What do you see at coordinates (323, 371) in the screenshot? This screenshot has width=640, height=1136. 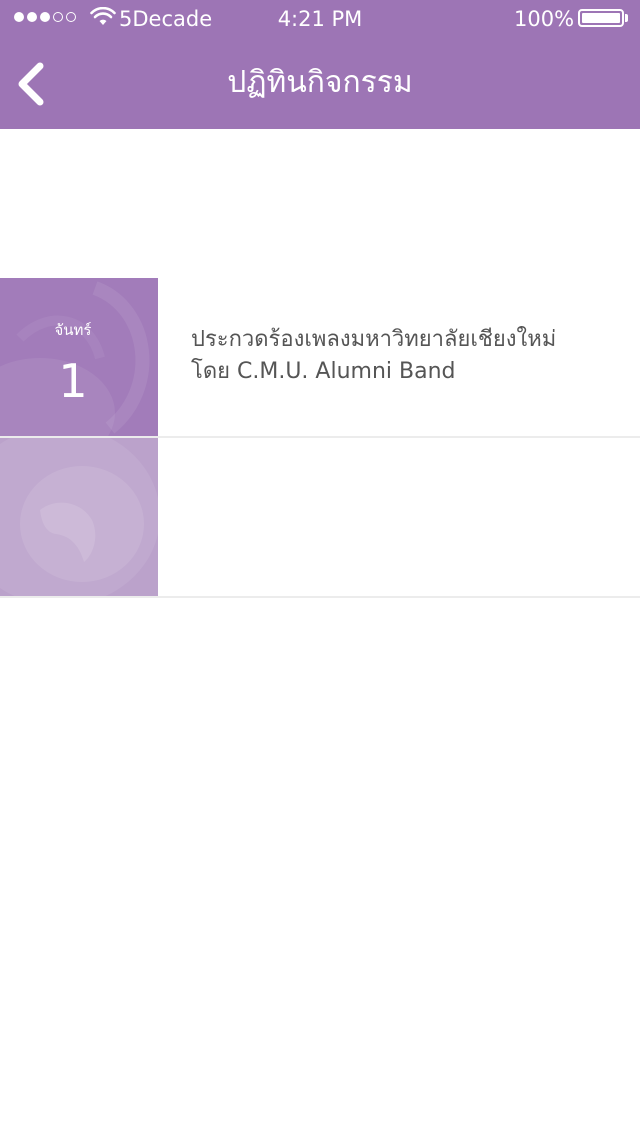 I see `event-title-line-2: โดย C.M.U. Alumni Band` at bounding box center [323, 371].